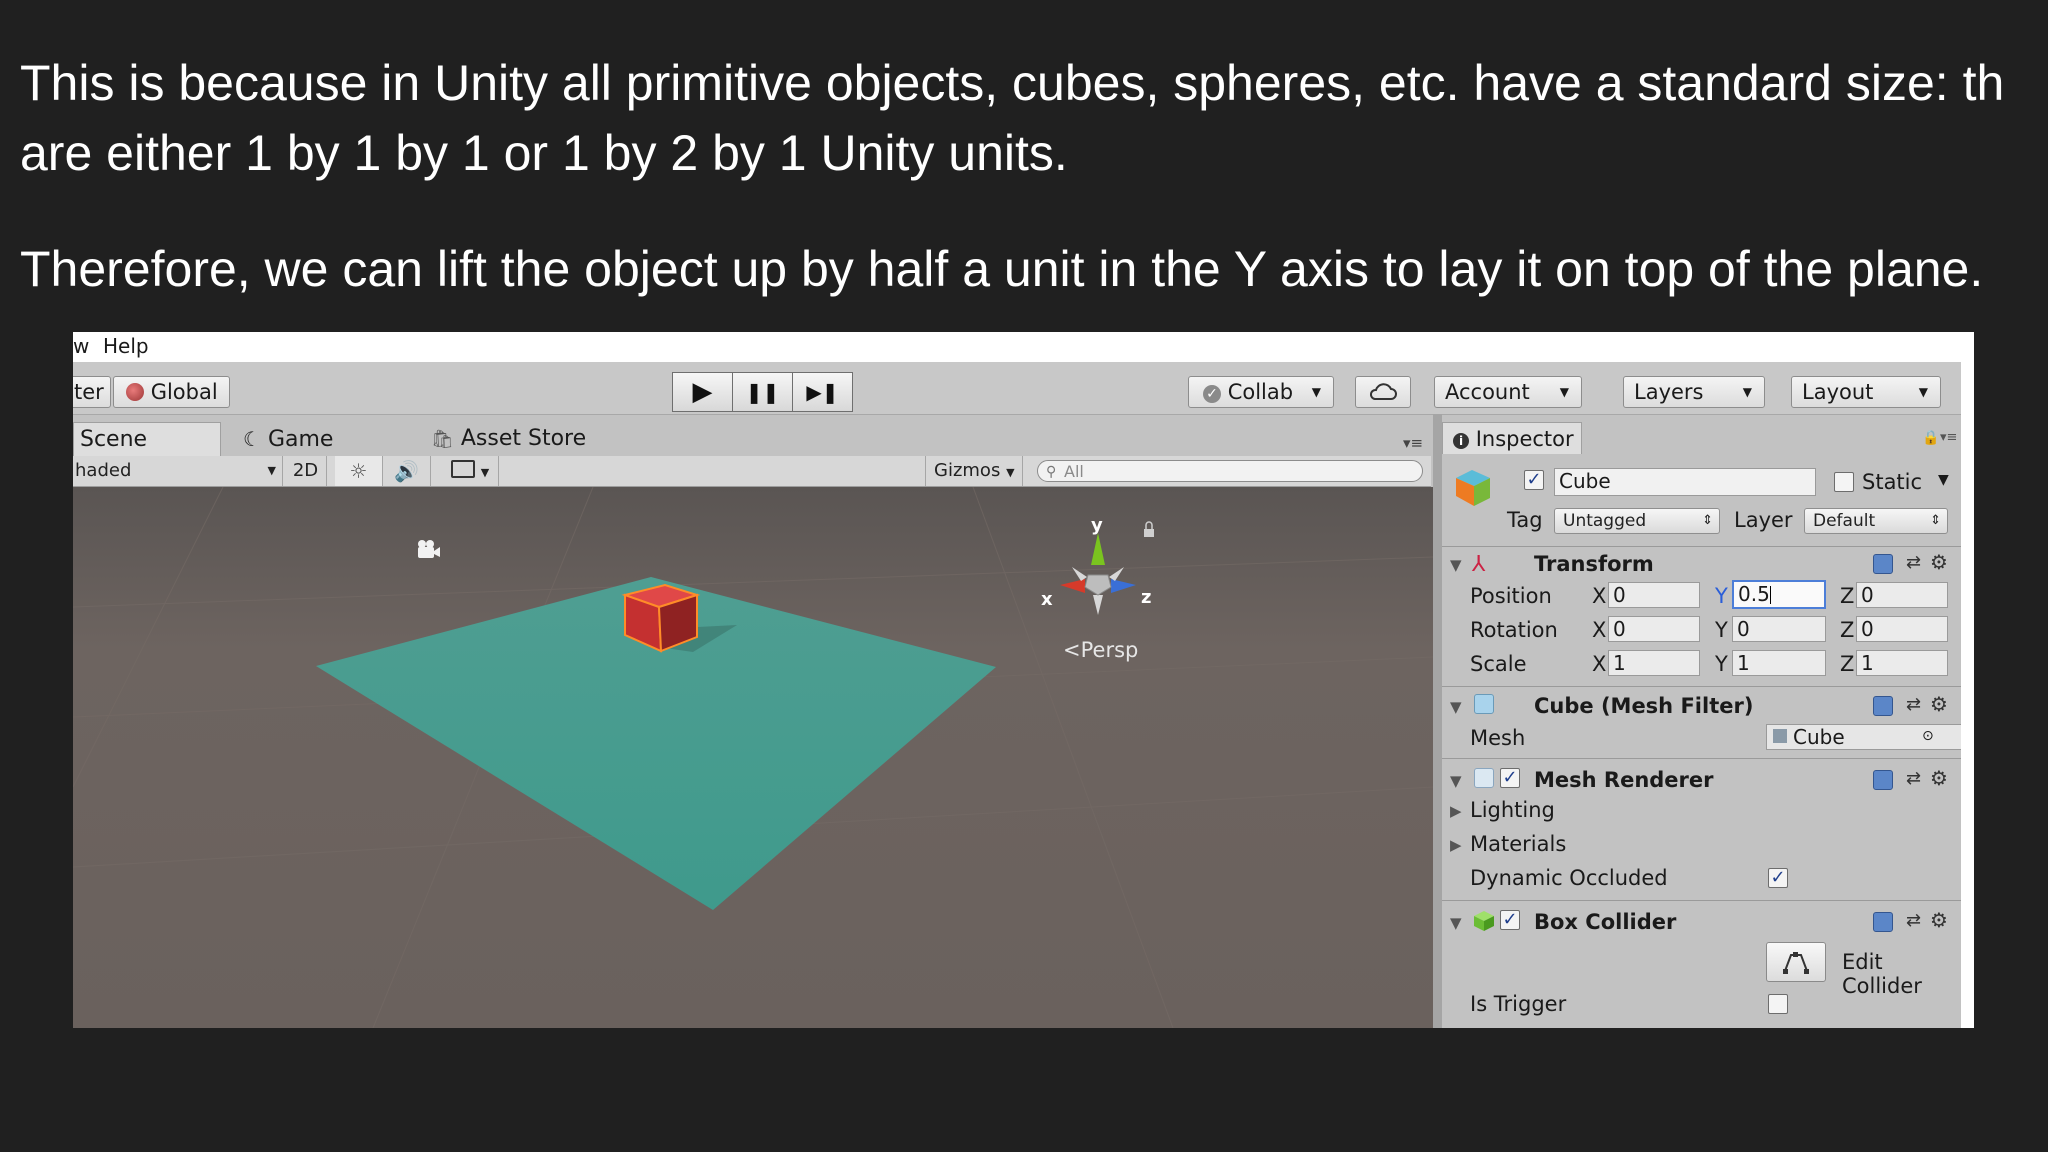 This screenshot has width=2048, height=1152. What do you see at coordinates (171, 392) in the screenshot?
I see `global-toggle-button: Global` at bounding box center [171, 392].